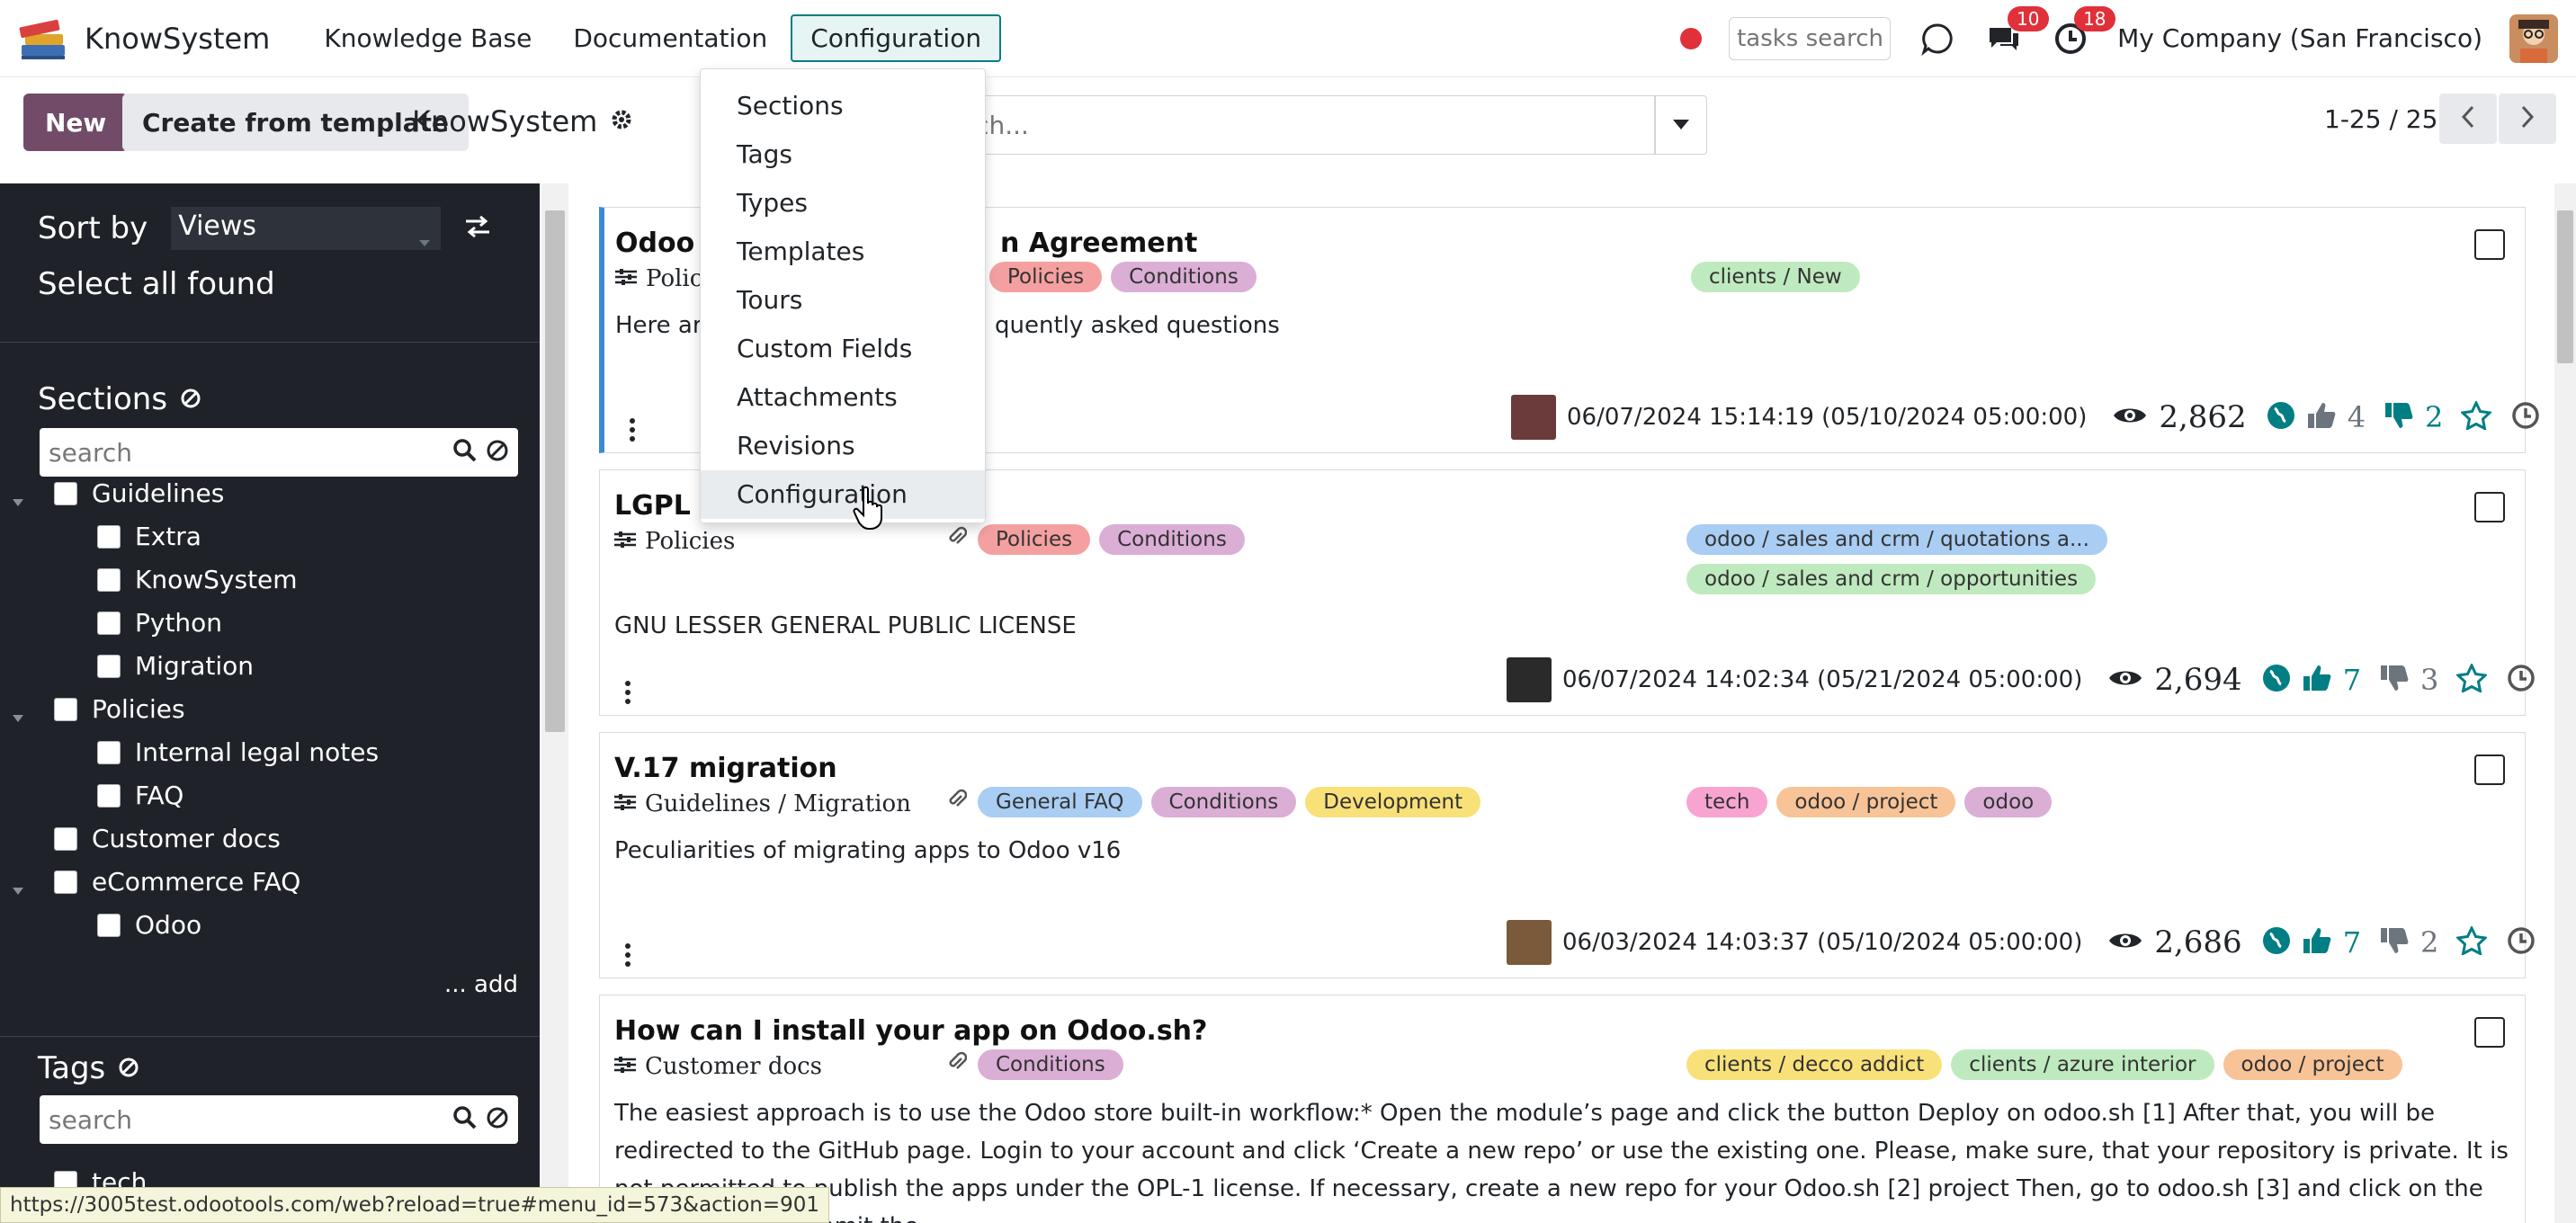 Image resolution: width=2576 pixels, height=1223 pixels. I want to click on search-input, so click(1277, 125).